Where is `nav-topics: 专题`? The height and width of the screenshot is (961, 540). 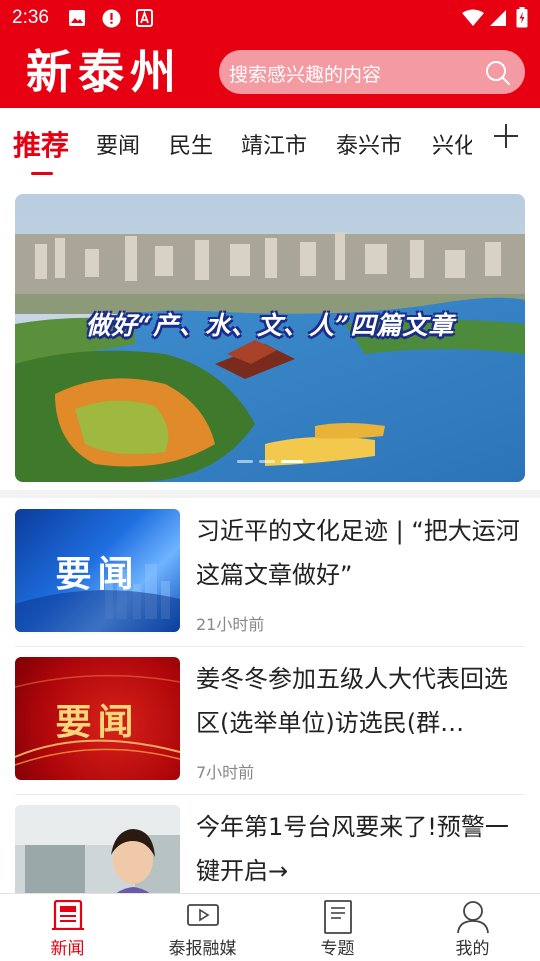
nav-topics: 专题 is located at coordinates (337, 927).